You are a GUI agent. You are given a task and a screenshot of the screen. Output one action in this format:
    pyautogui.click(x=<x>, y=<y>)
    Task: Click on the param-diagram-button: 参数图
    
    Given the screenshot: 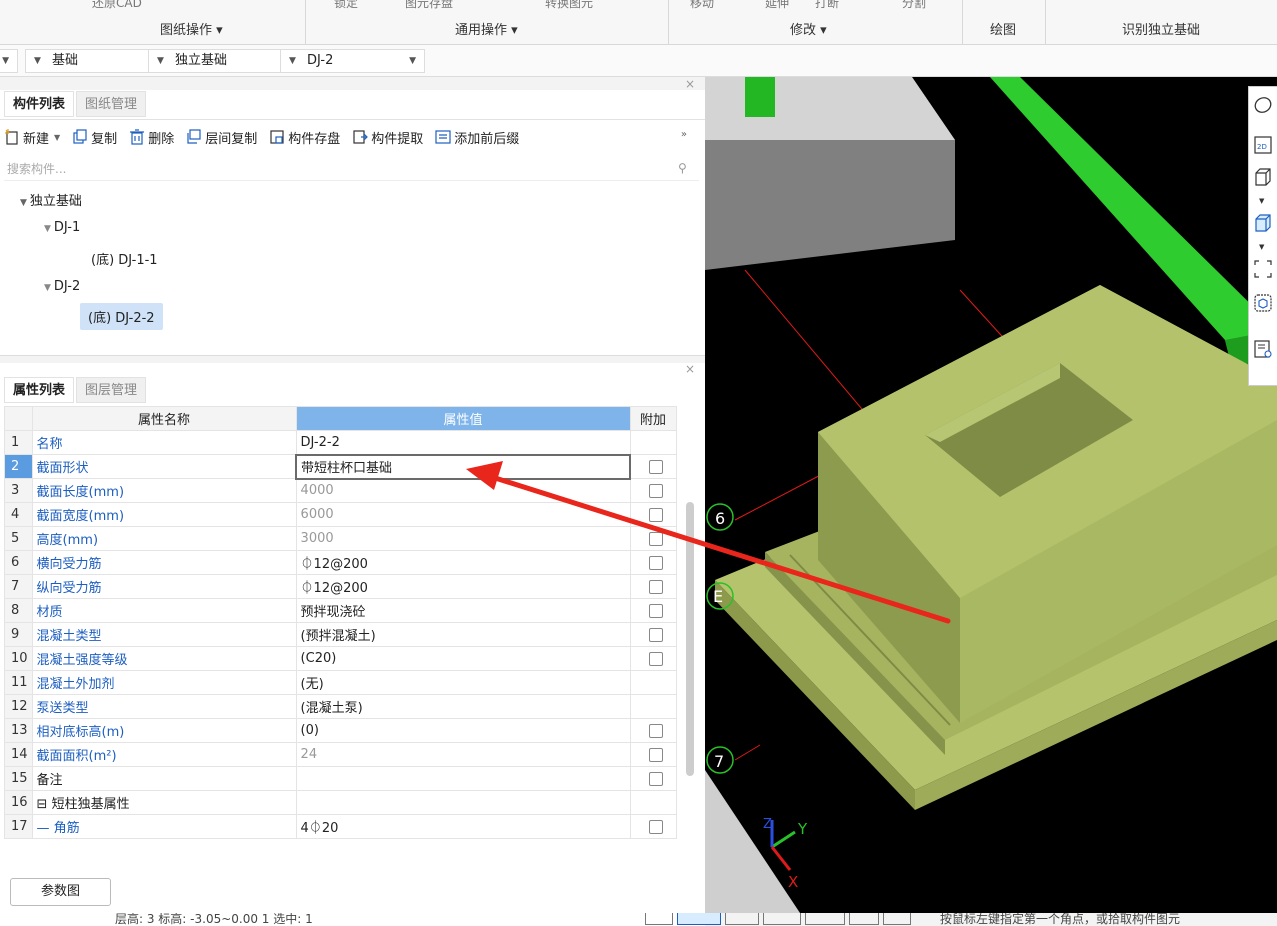 What is the action you would take?
    pyautogui.click(x=60, y=892)
    